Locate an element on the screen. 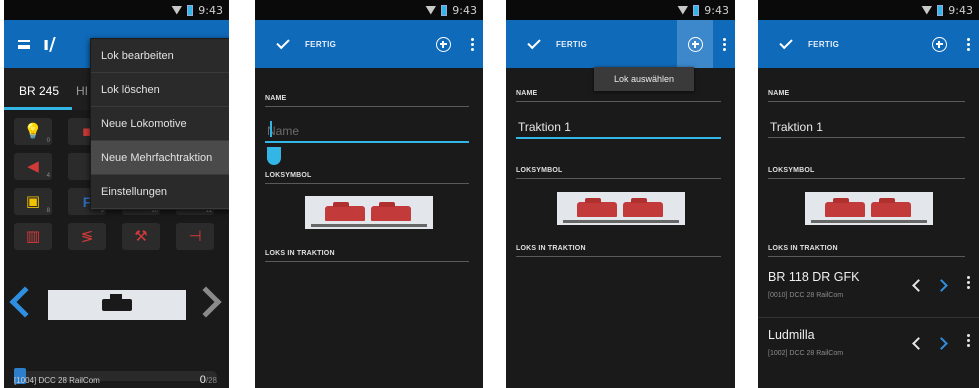  speed-value: 0 is located at coordinates (202, 380).